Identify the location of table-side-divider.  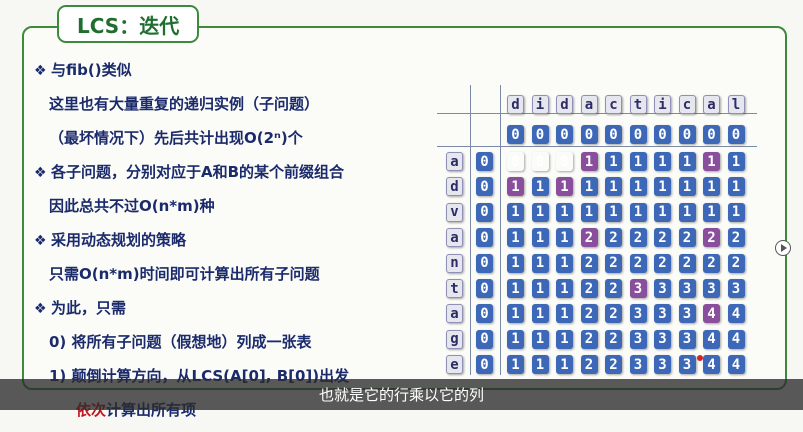
(470, 230).